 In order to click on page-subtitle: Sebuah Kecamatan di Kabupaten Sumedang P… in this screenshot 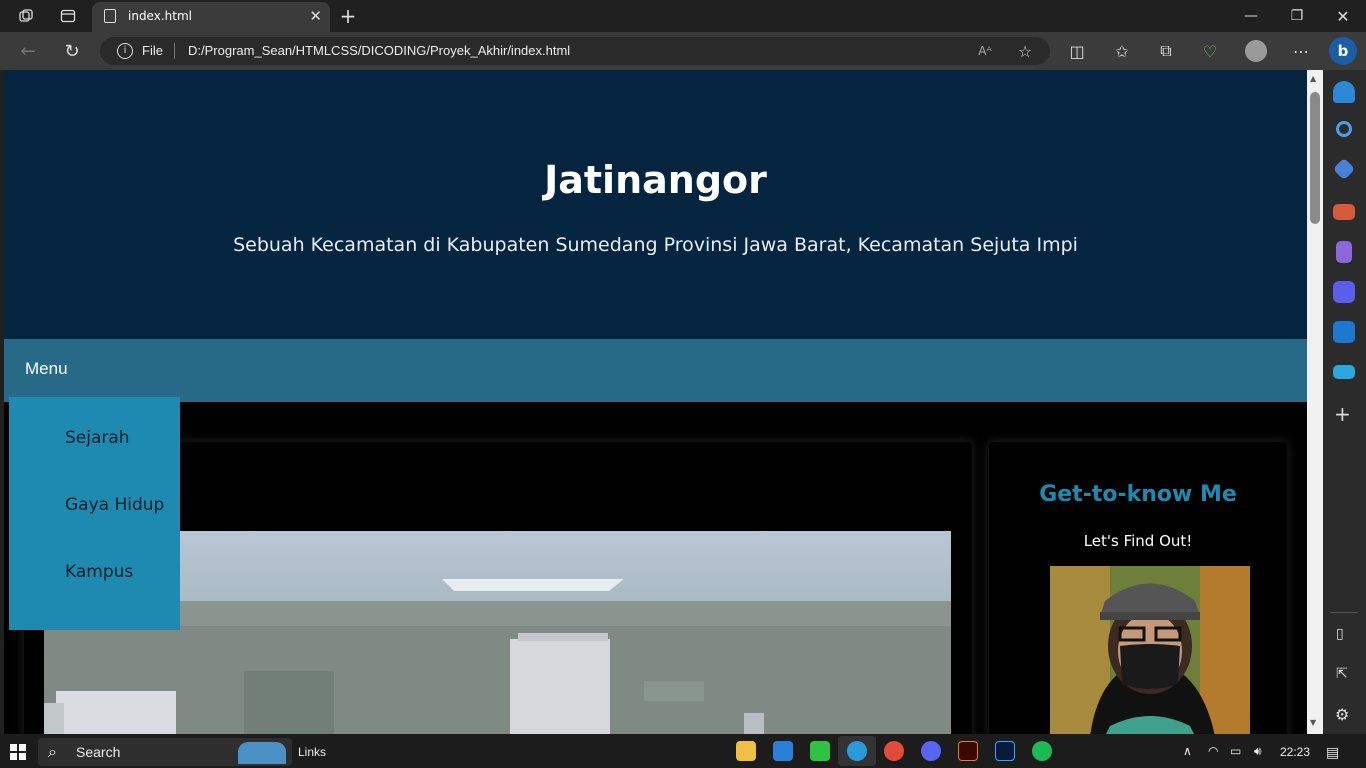, I will do `click(655, 245)`.